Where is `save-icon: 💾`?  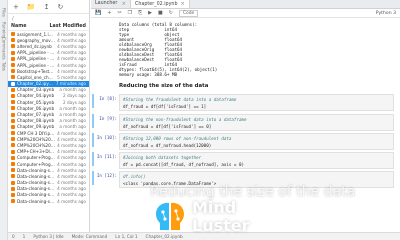
save-icon: 💾 is located at coordinates (98, 13).